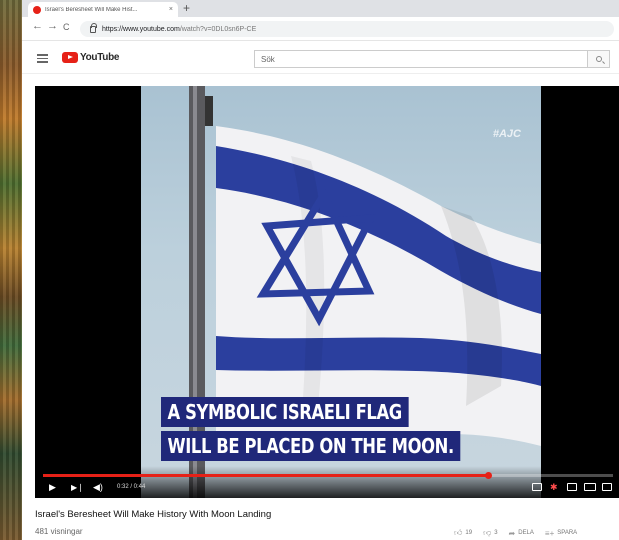  I want to click on close-tab-icon: ×, so click(171, 9).